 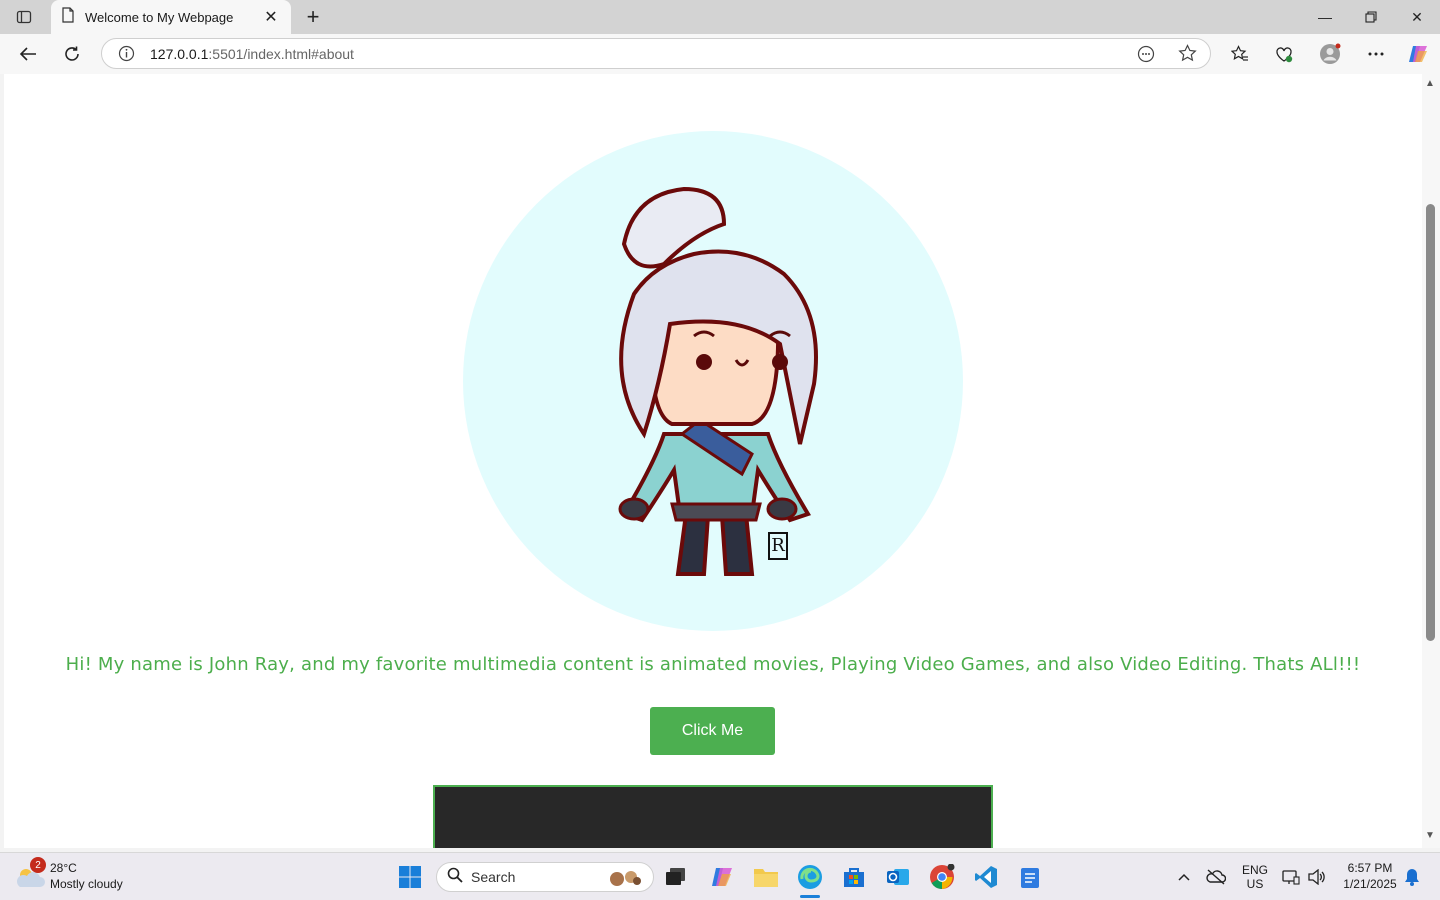 I want to click on notepad-icon, so click(x=1030, y=877).